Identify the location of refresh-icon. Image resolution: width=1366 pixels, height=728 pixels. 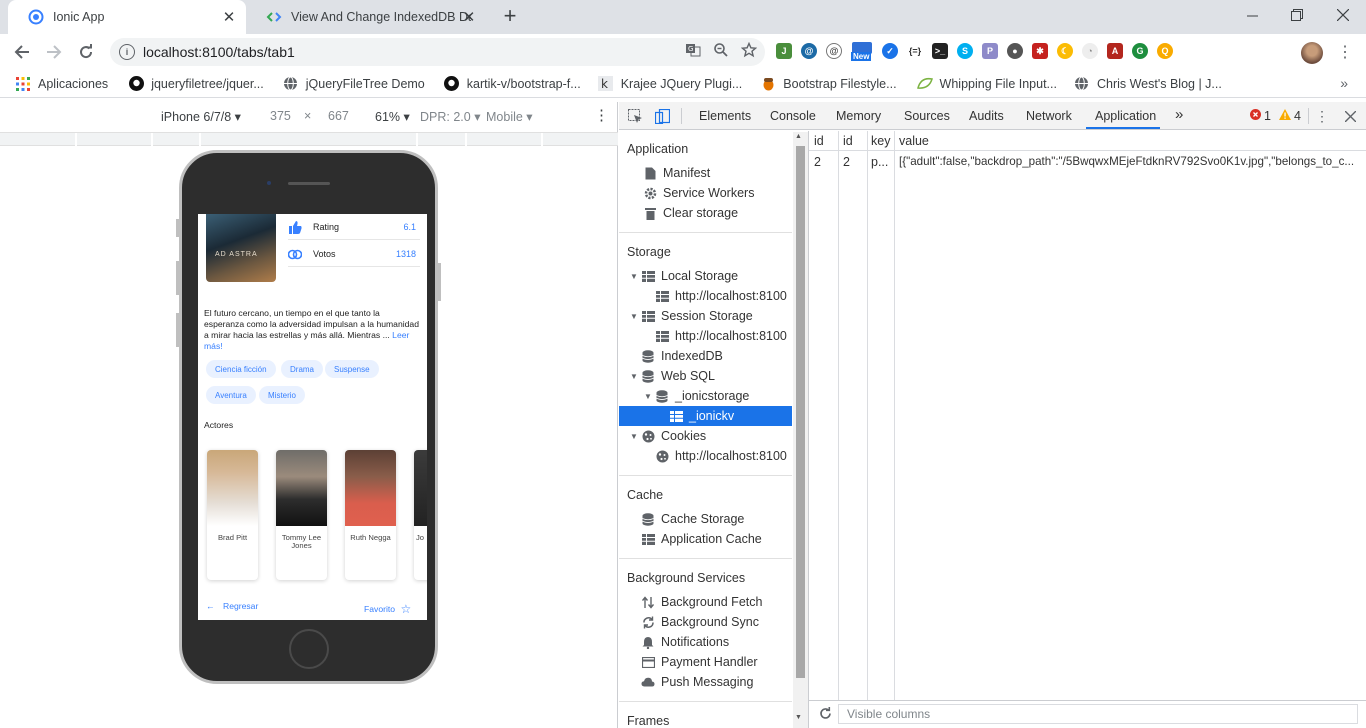
(825, 715).